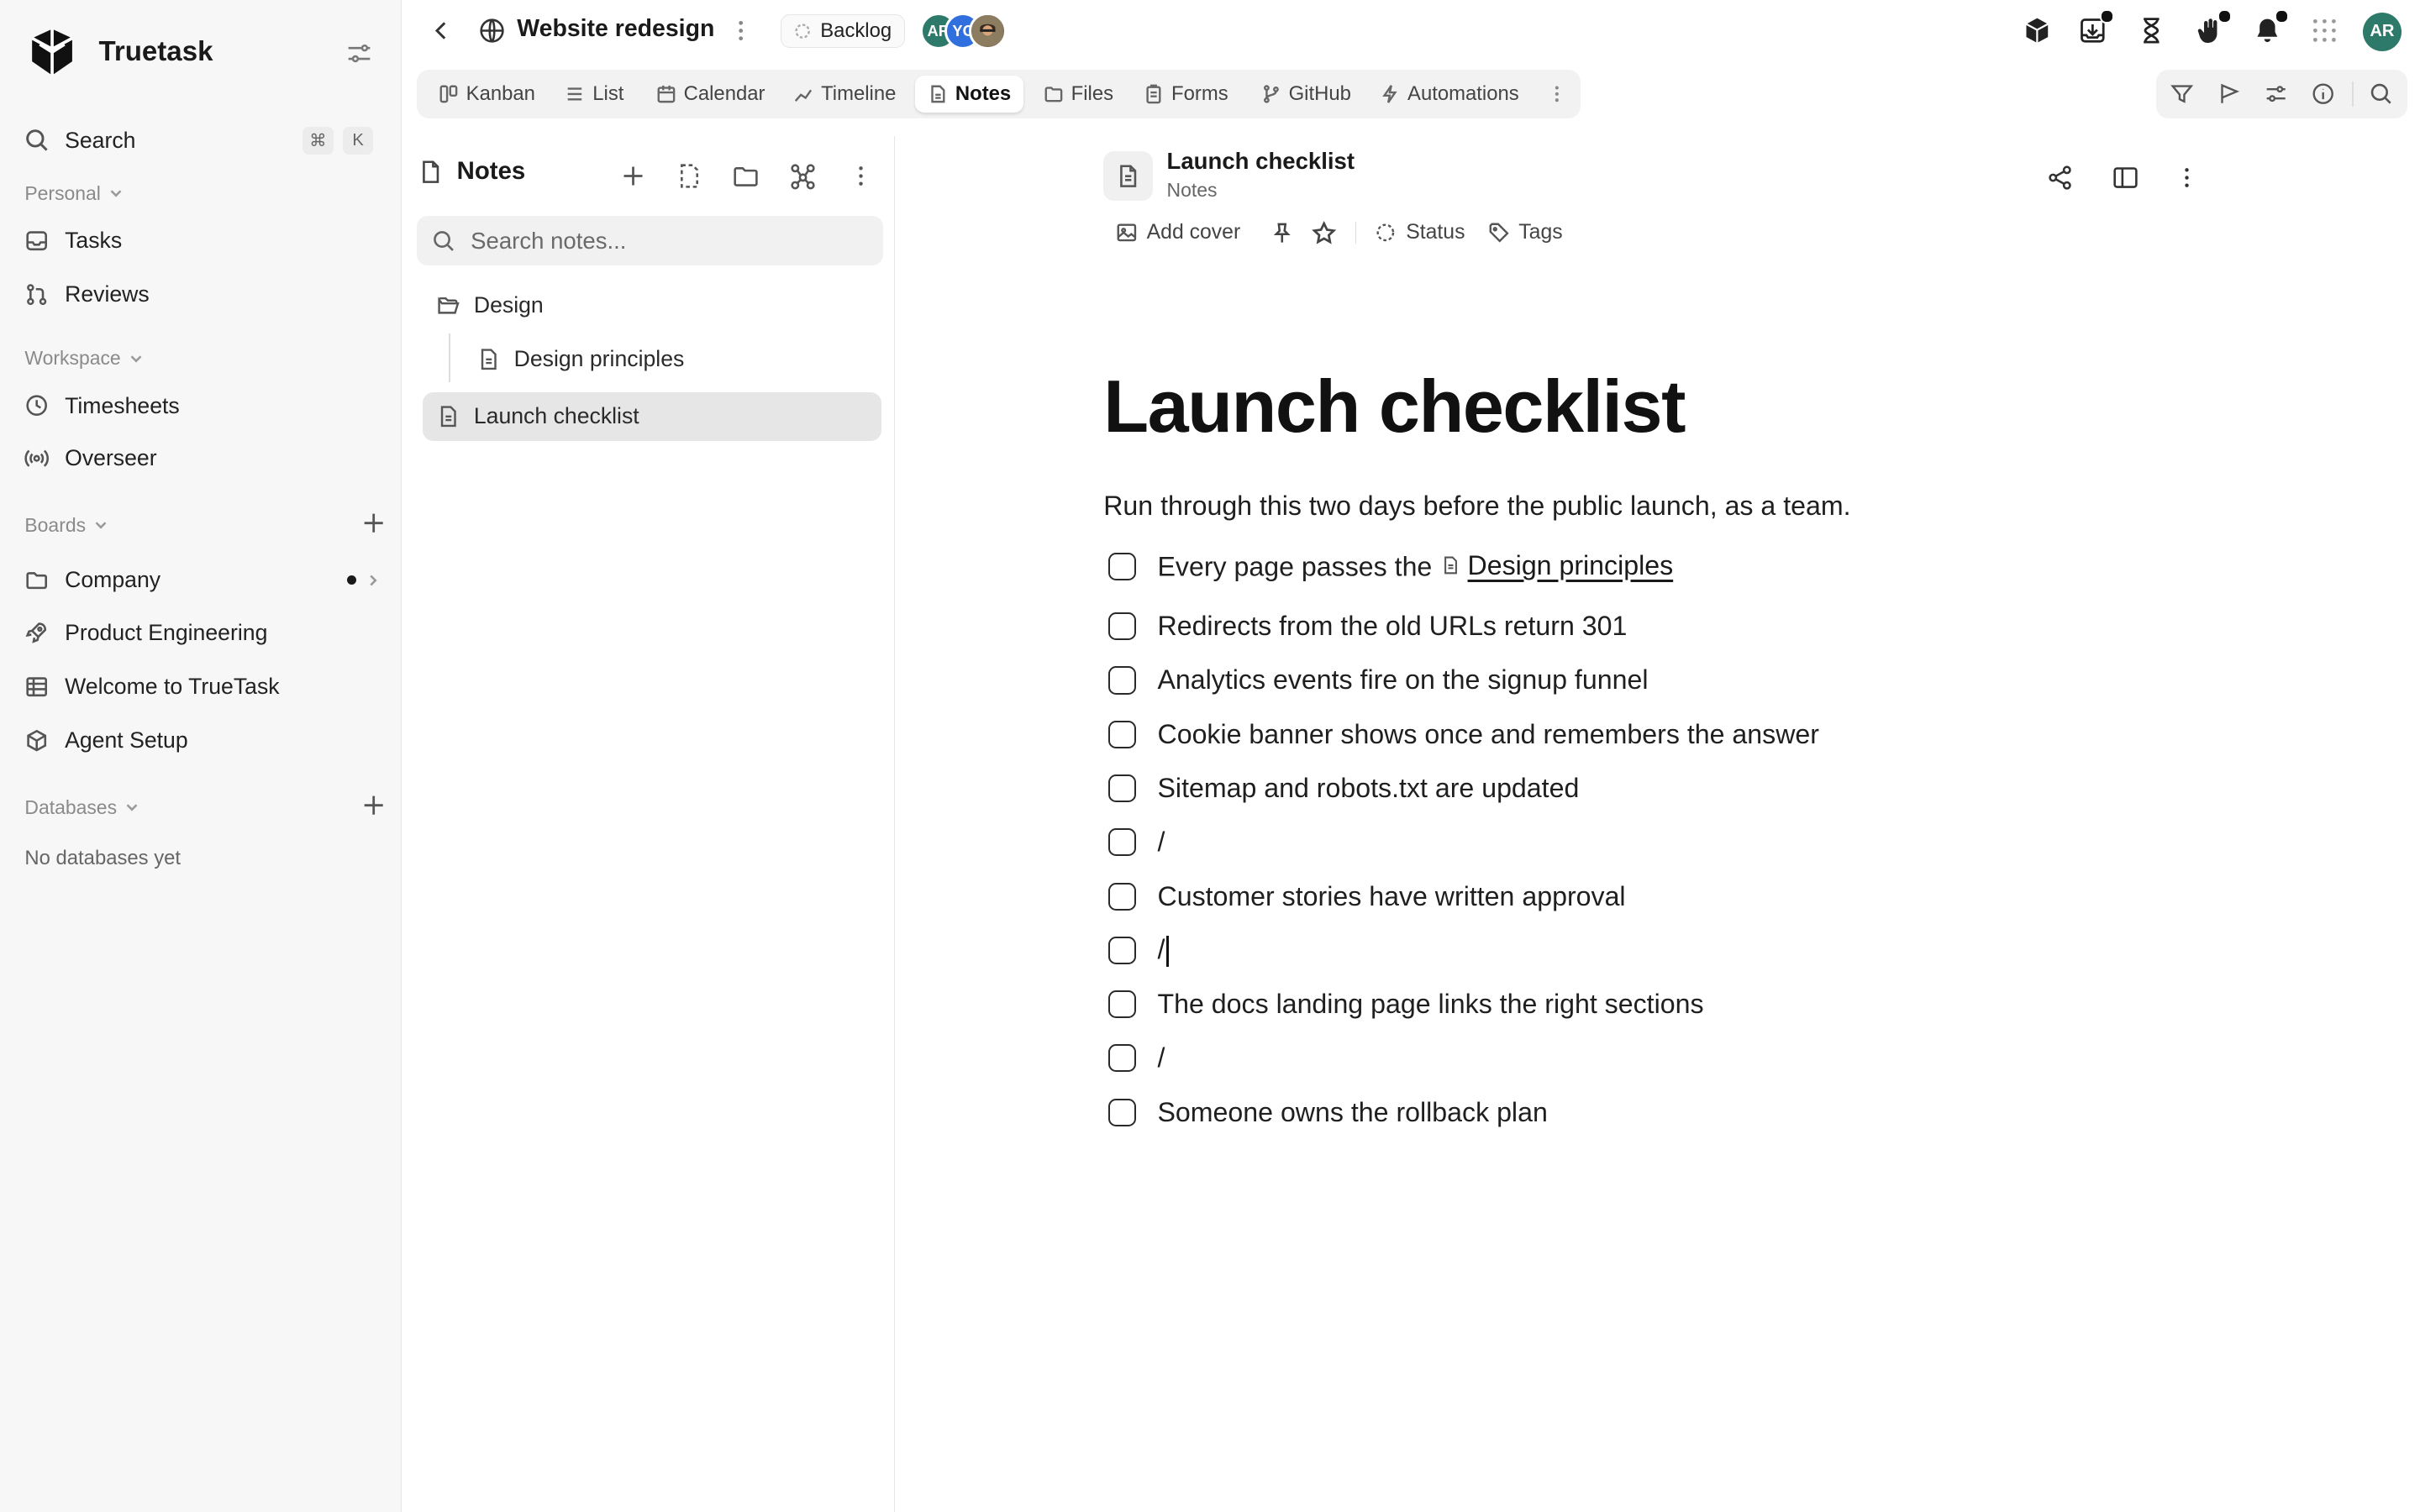 The width and height of the screenshot is (2420, 1512). Describe the element at coordinates (2382, 31) in the screenshot. I see `user-avatar: AR` at that location.